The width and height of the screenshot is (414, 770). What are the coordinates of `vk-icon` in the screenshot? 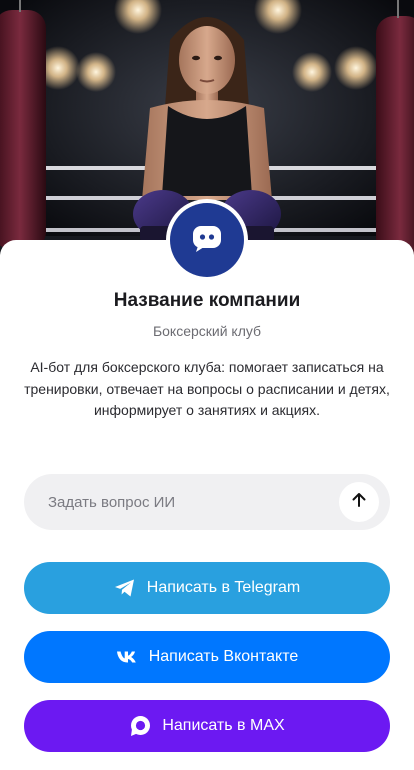 It's located at (127, 657).